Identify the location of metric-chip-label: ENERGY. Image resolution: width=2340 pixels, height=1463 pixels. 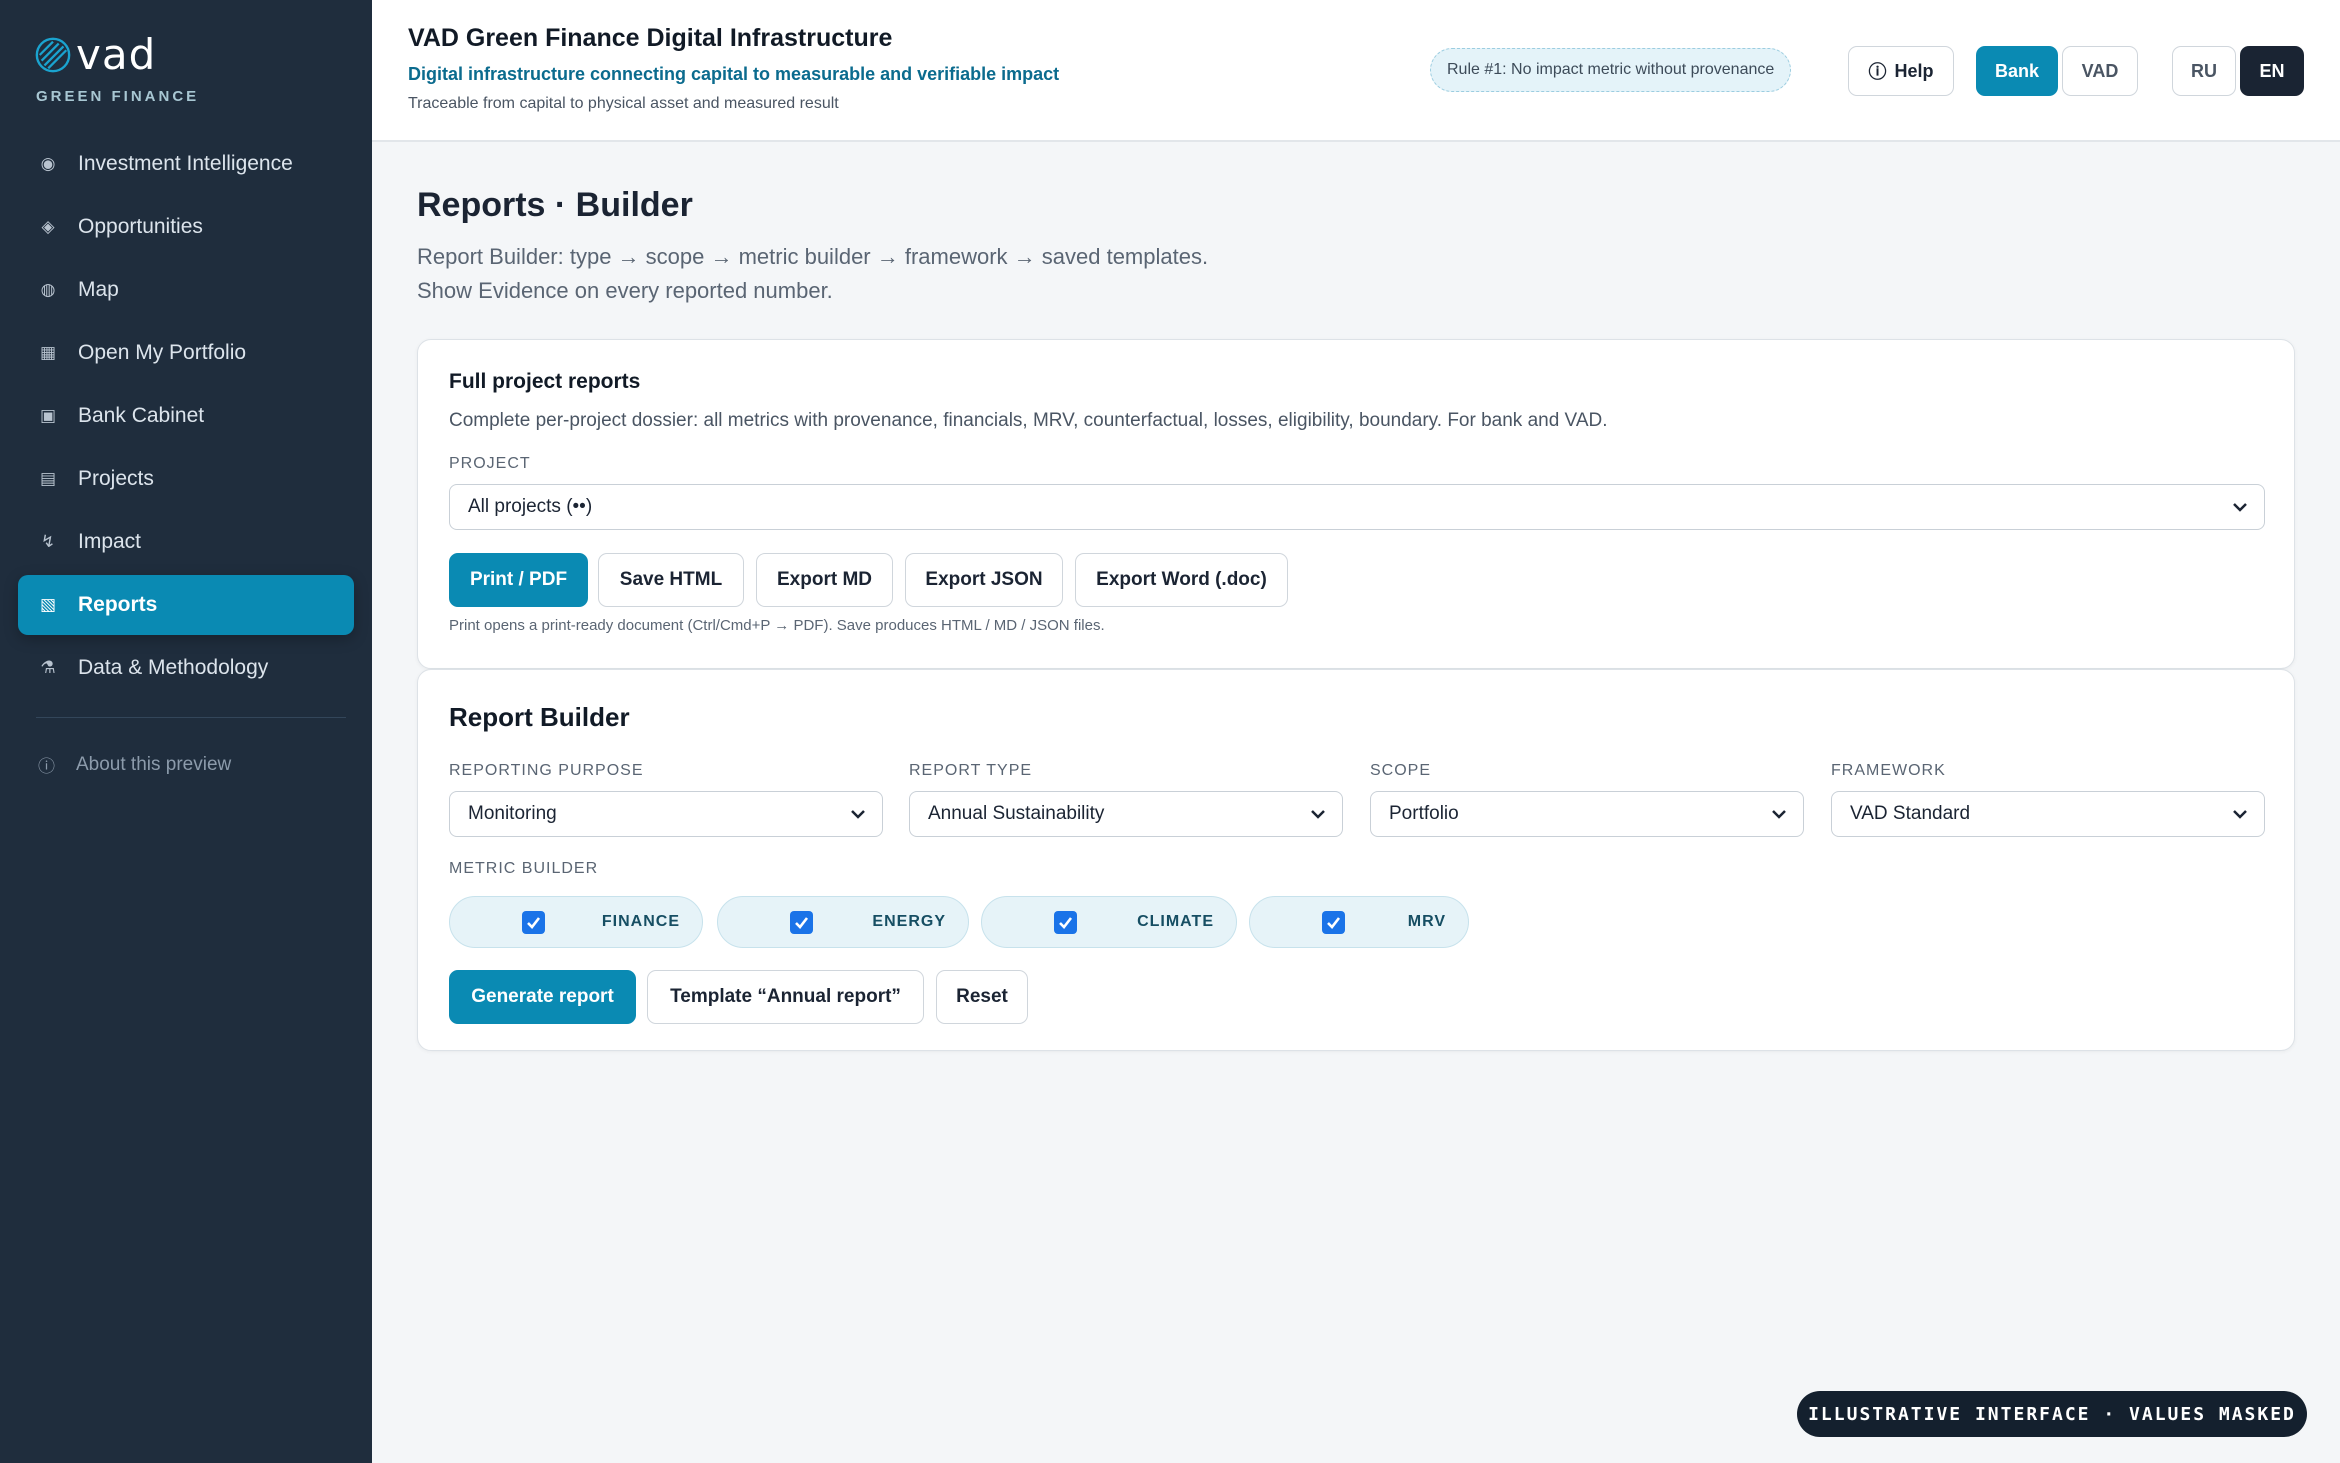
(909, 921).